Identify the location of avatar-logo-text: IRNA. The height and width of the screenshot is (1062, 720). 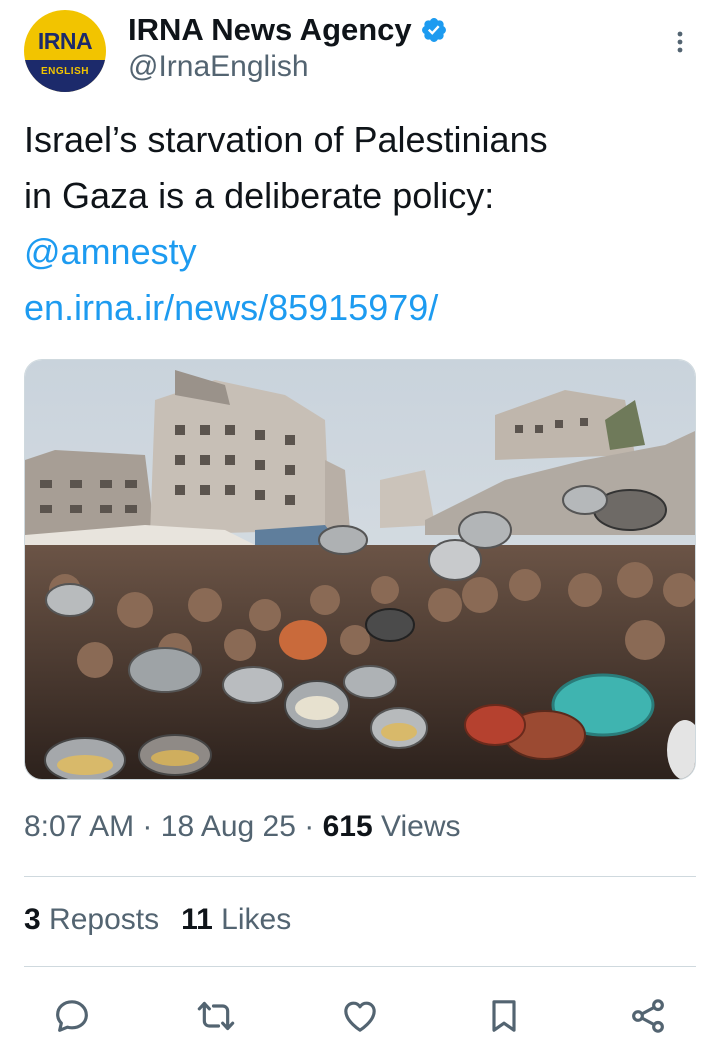
(65, 41).